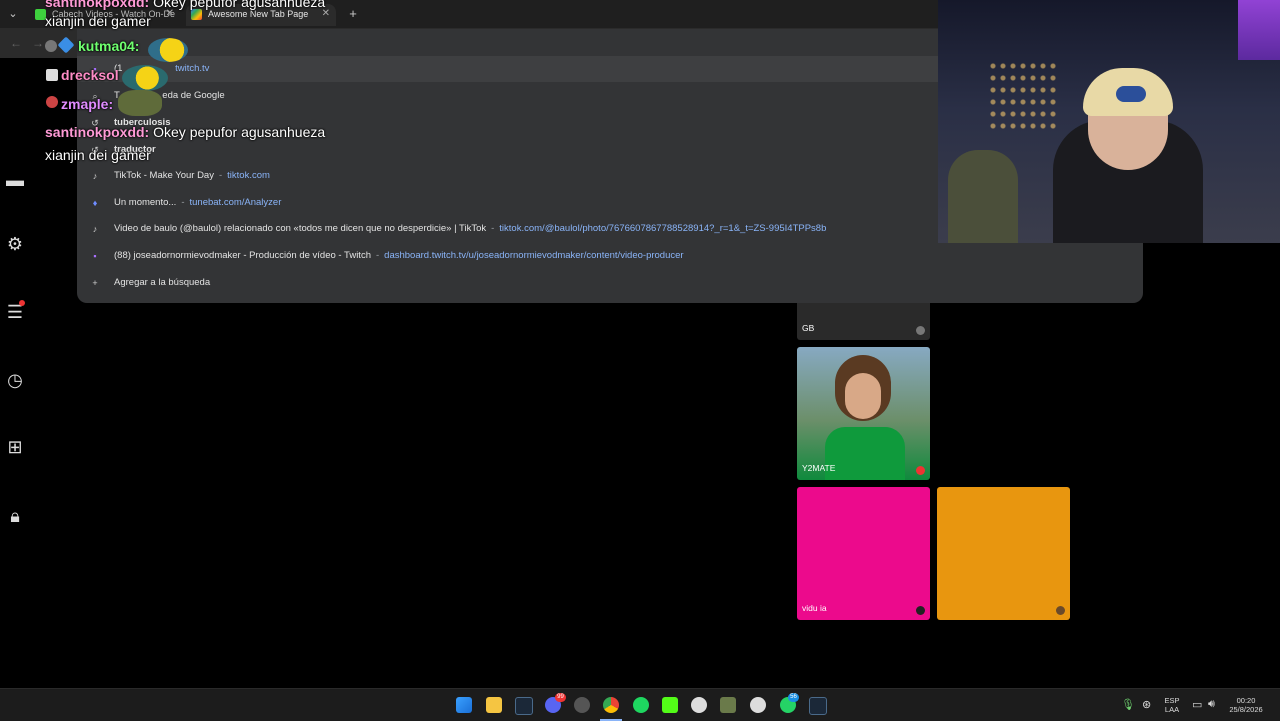  What do you see at coordinates (863, 321) in the screenshot?
I see `shortcut-tile-gb: GB` at bounding box center [863, 321].